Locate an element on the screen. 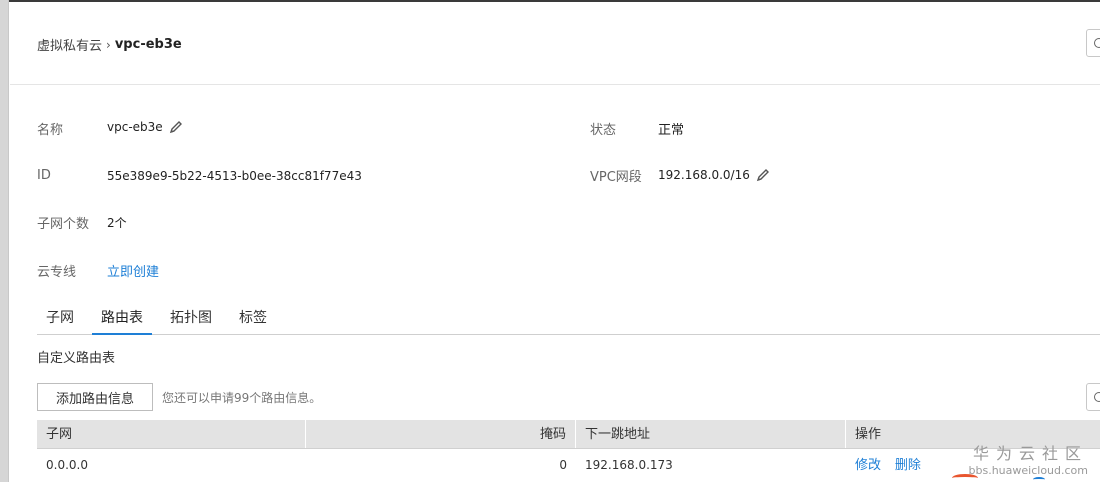 The image size is (1100, 482). annotation-red-stroke is located at coordinates (965, 478).